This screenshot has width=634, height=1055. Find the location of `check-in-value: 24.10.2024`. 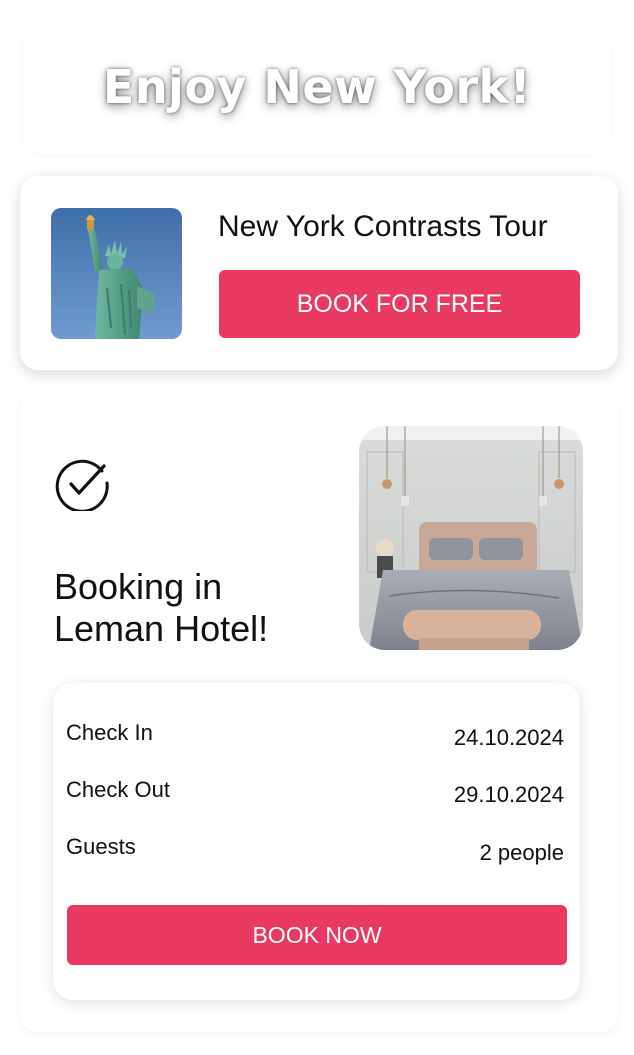

check-in-value: 24.10.2024 is located at coordinates (508, 737).